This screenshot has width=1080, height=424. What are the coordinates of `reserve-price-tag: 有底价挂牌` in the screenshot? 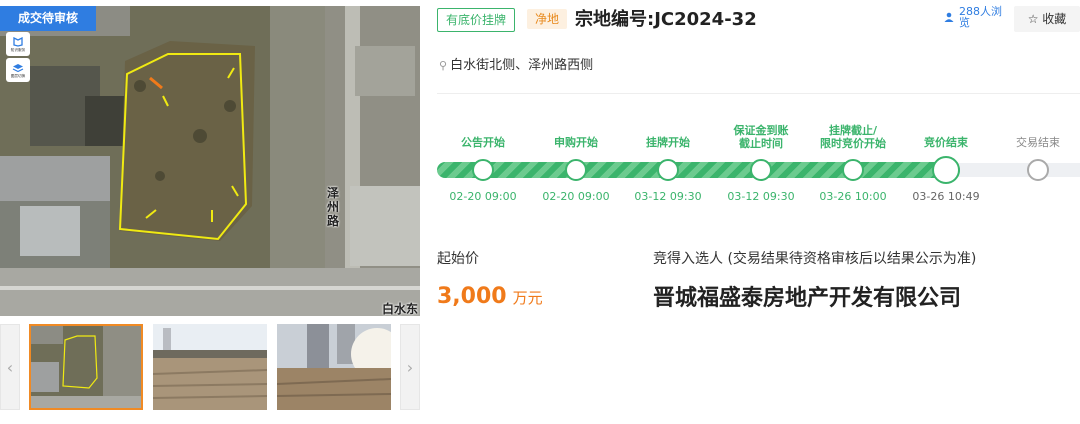 It's located at (476, 20).